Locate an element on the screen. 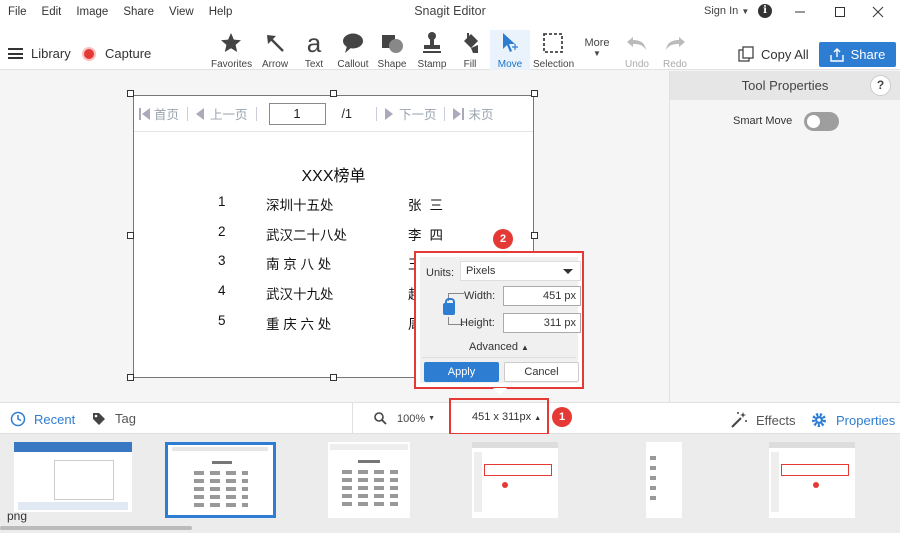 The width and height of the screenshot is (900, 533). menu-image: Image is located at coordinates (92, 12).